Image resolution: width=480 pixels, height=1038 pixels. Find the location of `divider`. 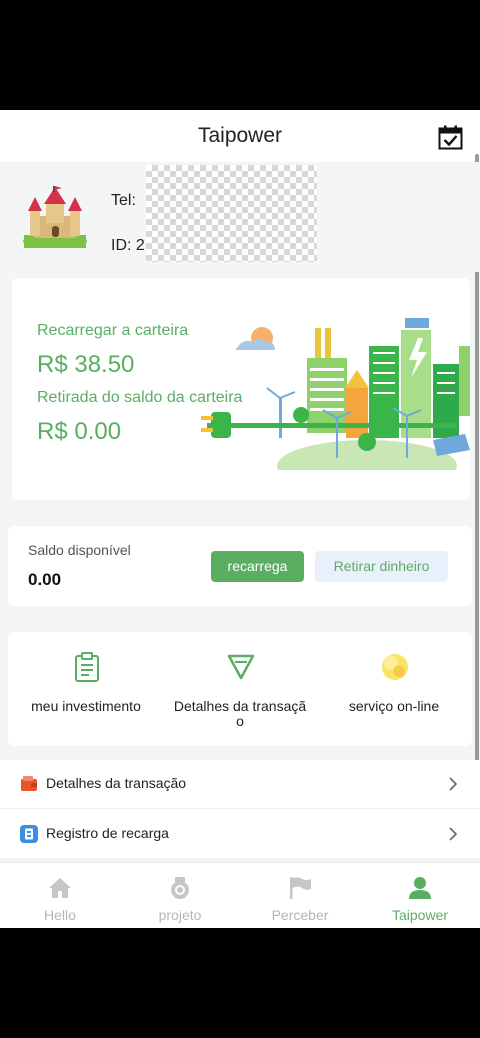

divider is located at coordinates (240, 808).